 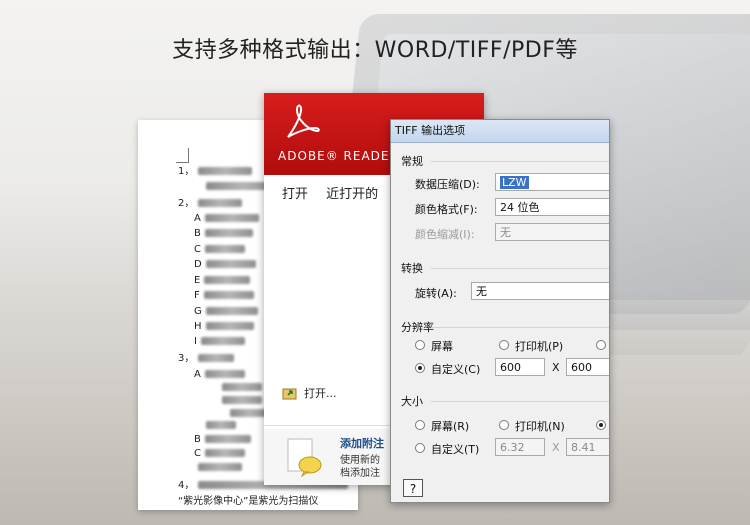 I want to click on line-marker: D, so click(x=198, y=264).